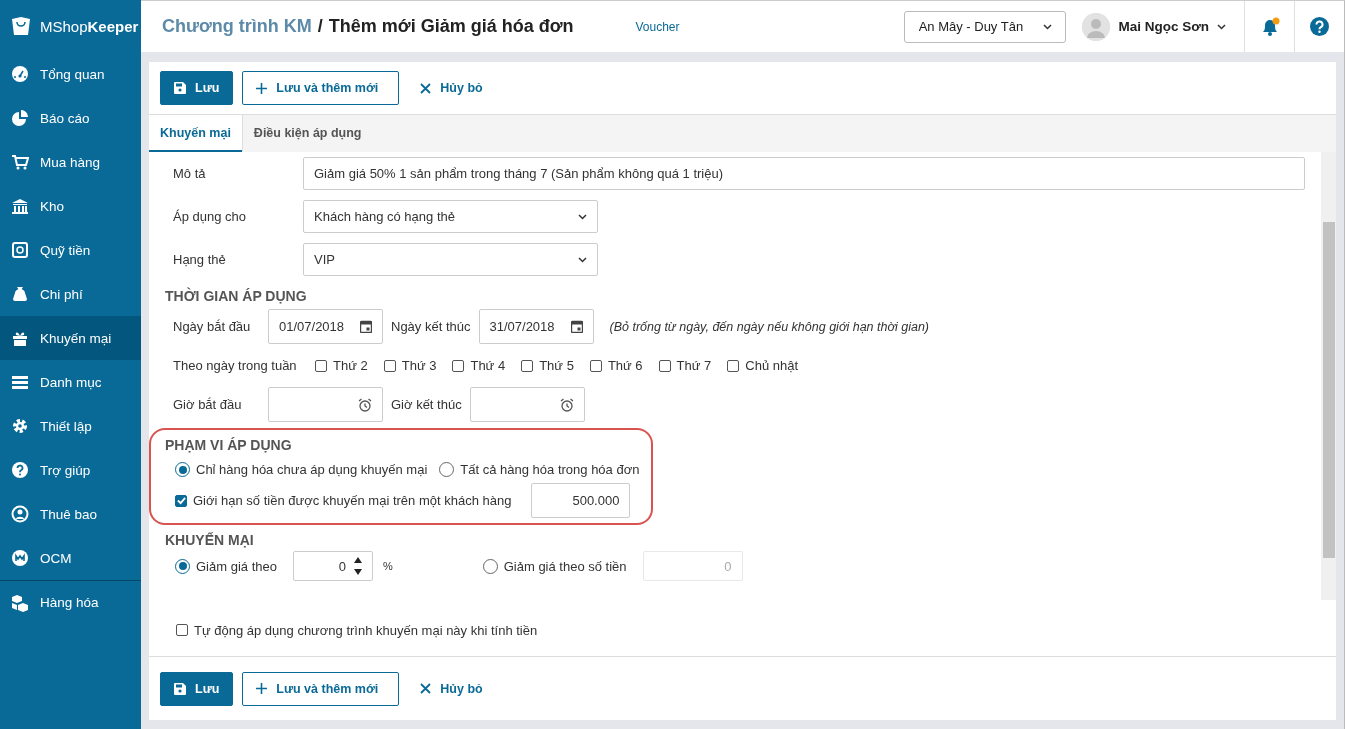 The width and height of the screenshot is (1345, 729). What do you see at coordinates (70, 162) in the screenshot?
I see `sidebar-item: Mua hàng` at bounding box center [70, 162].